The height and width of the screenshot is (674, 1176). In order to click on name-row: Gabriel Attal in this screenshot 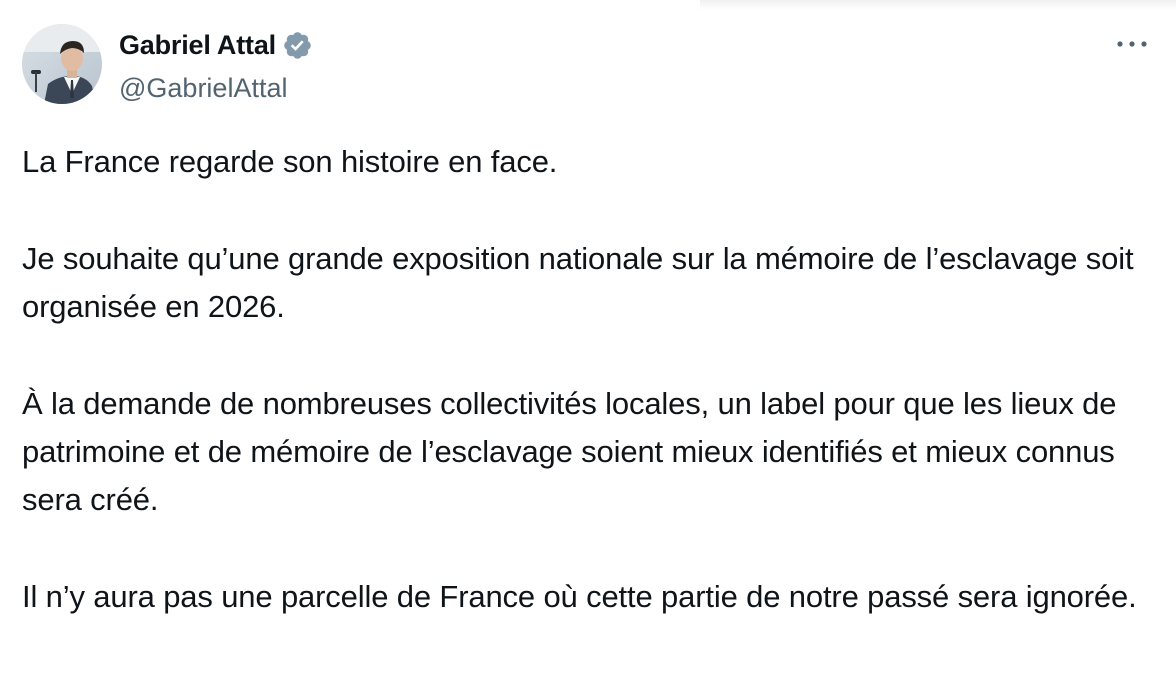, I will do `click(216, 45)`.